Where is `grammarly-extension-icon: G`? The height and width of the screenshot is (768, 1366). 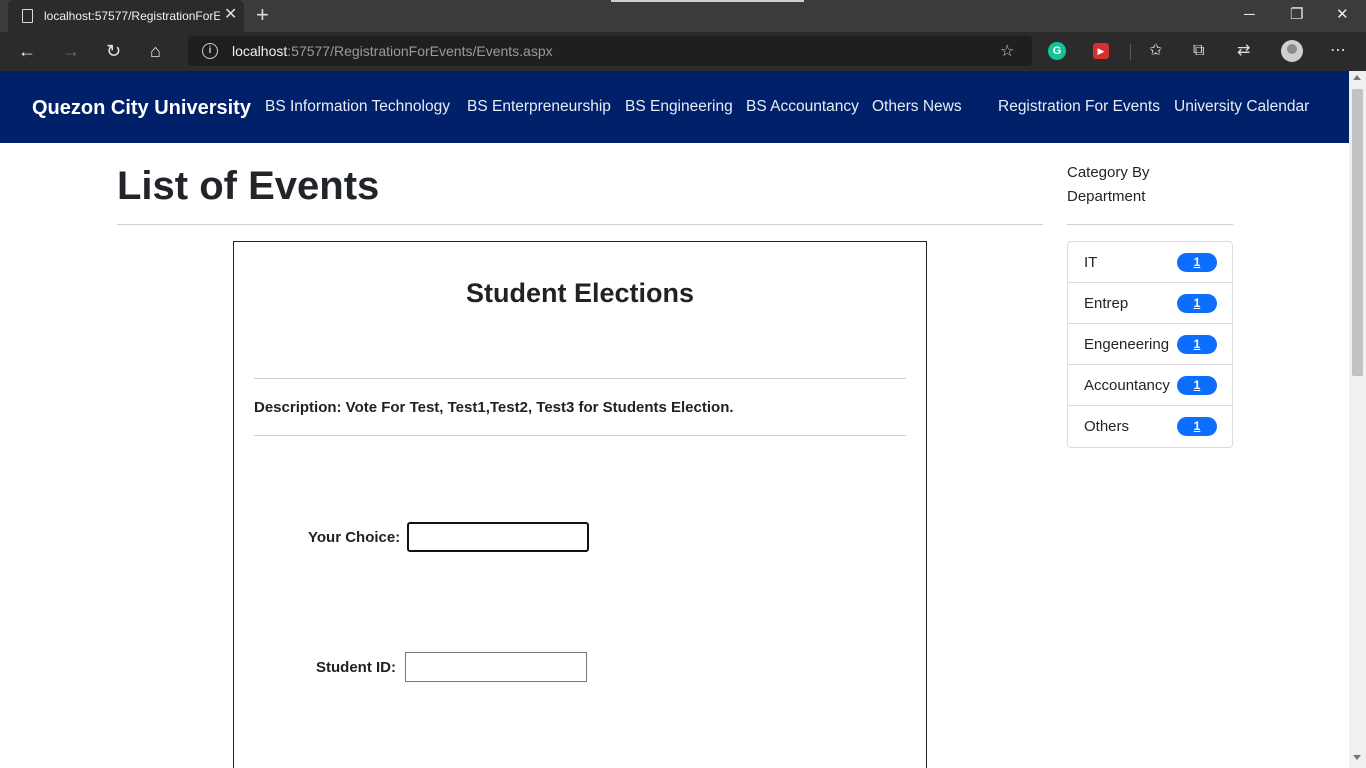 grammarly-extension-icon: G is located at coordinates (1057, 51).